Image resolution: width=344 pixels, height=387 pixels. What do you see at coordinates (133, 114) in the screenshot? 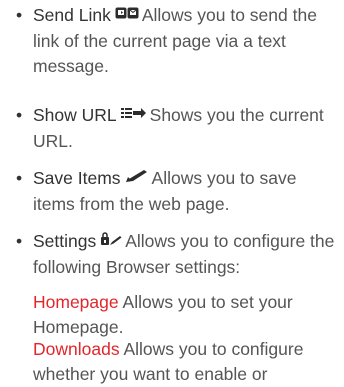
I see `show-url-icon` at bounding box center [133, 114].